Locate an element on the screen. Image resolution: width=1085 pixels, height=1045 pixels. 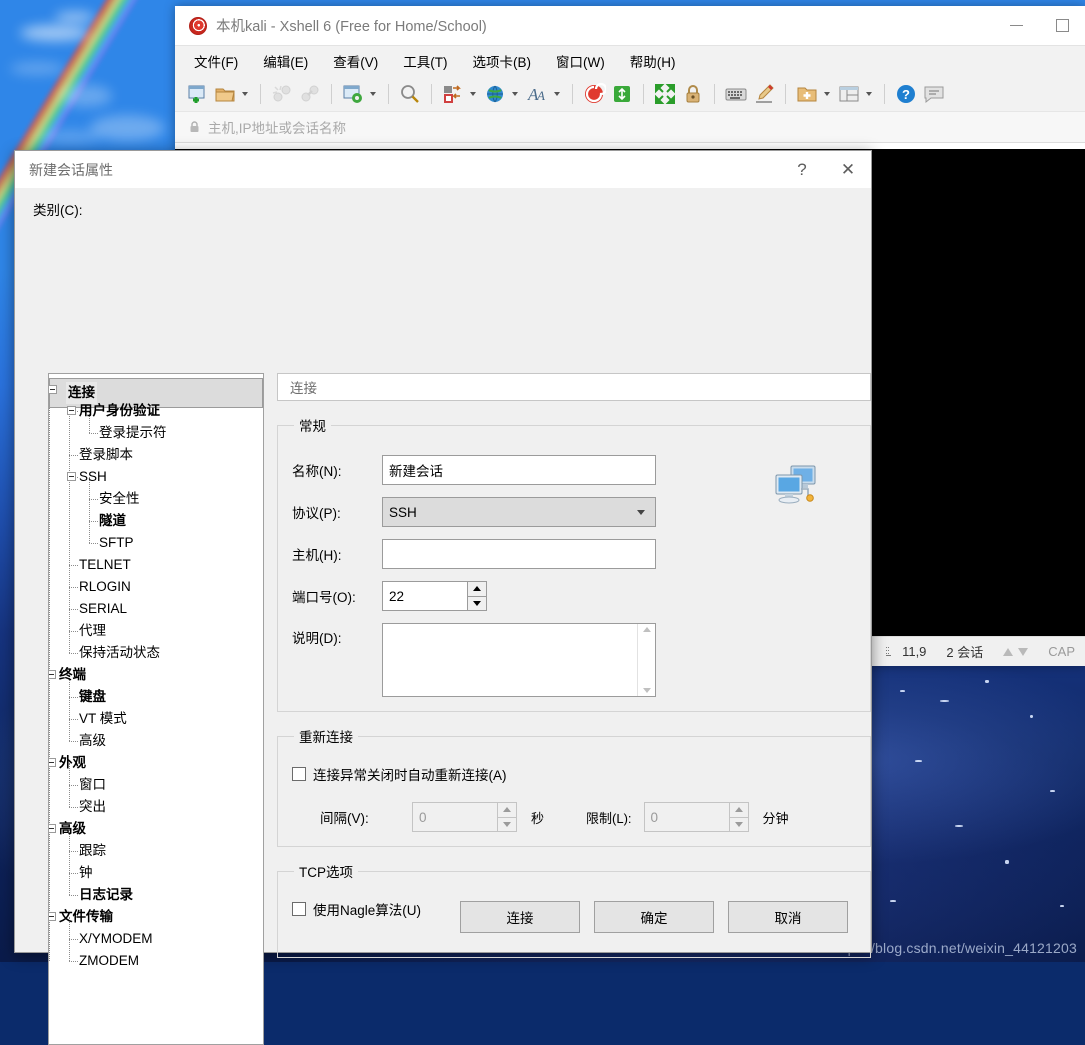
tree-item-14: 键盘 is located at coordinates (156, 697).